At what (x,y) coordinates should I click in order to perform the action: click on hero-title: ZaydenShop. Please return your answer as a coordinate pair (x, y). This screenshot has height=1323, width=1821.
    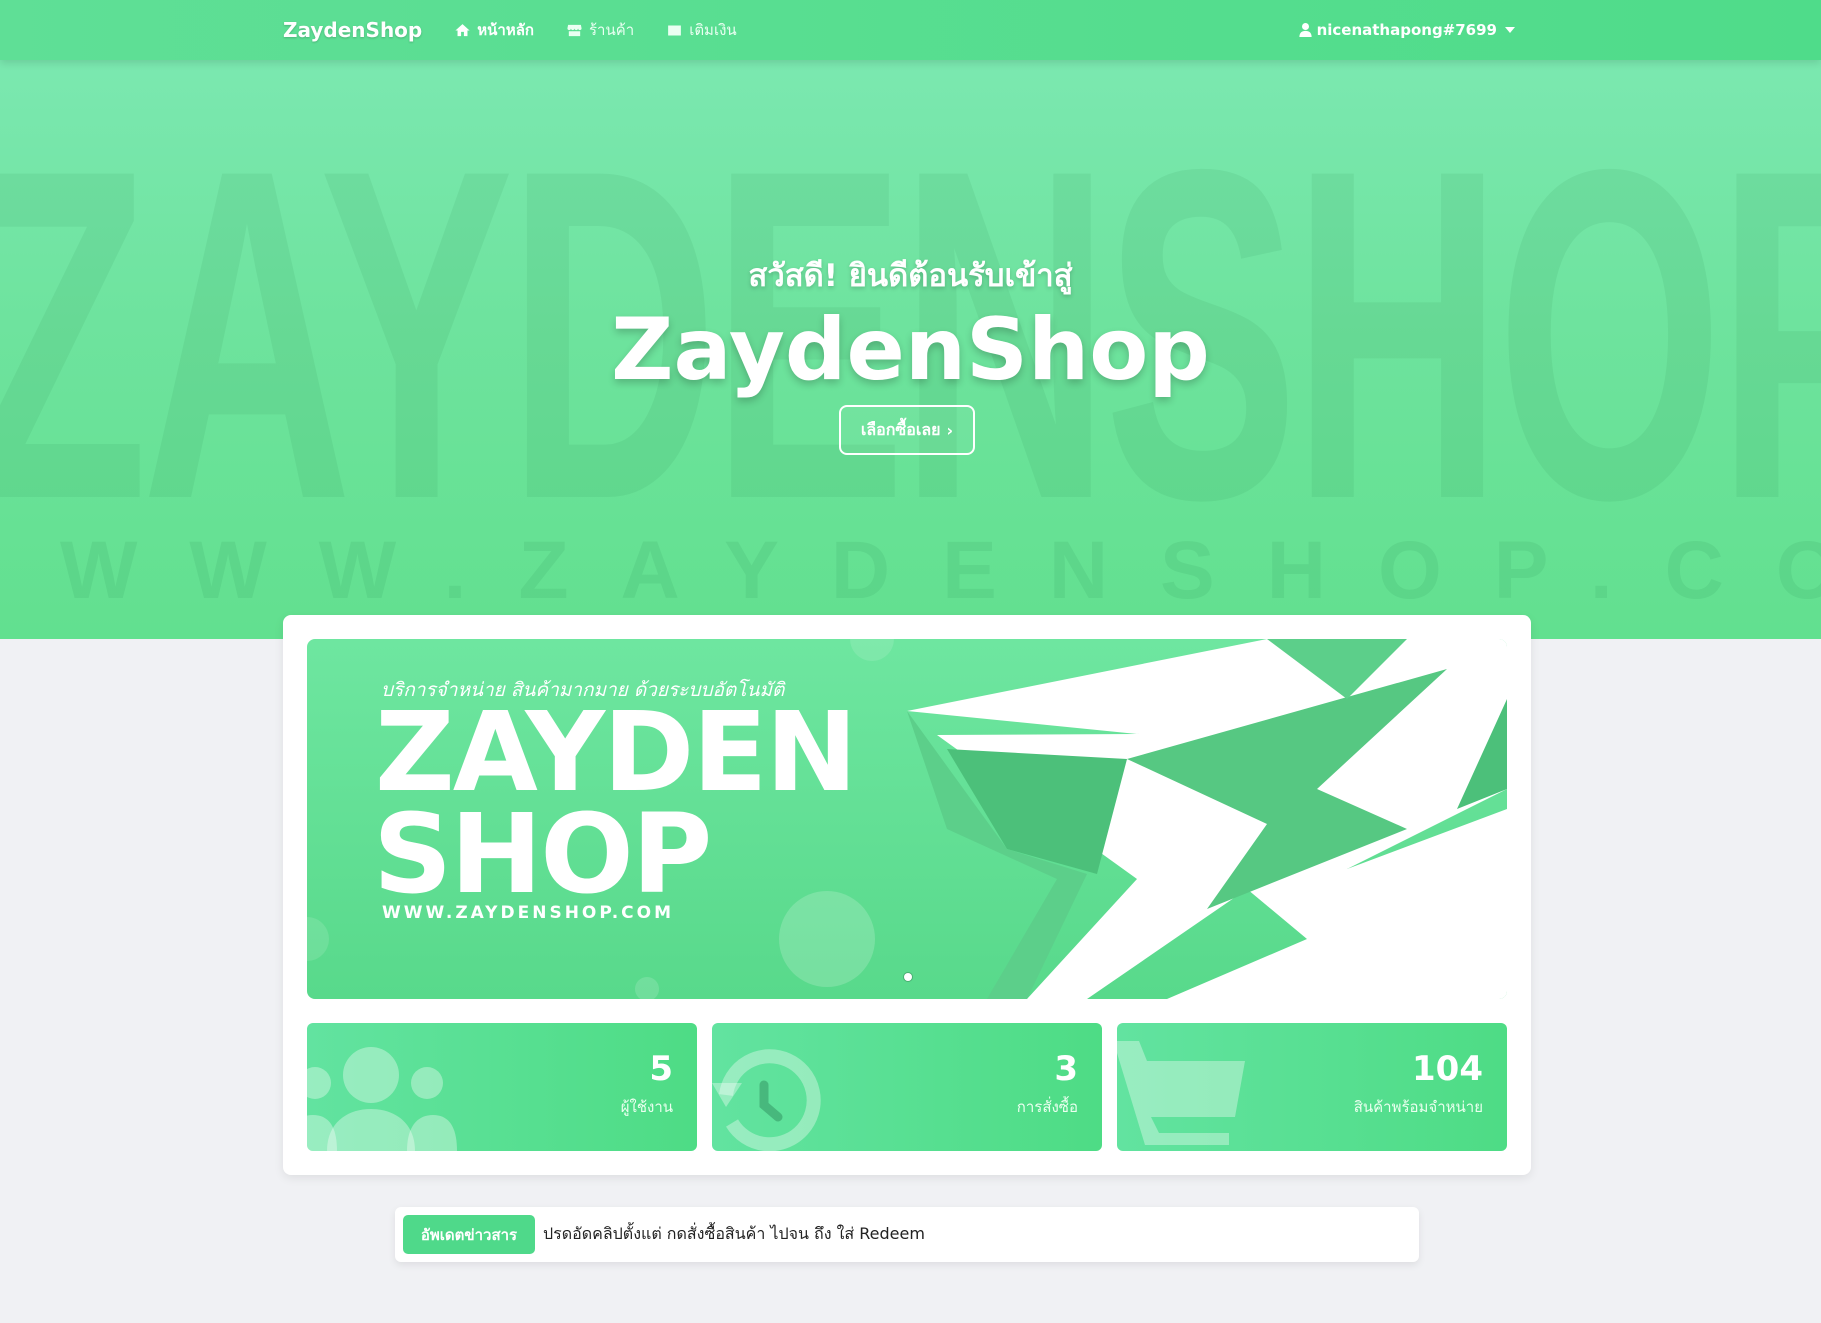
    Looking at the image, I should click on (910, 350).